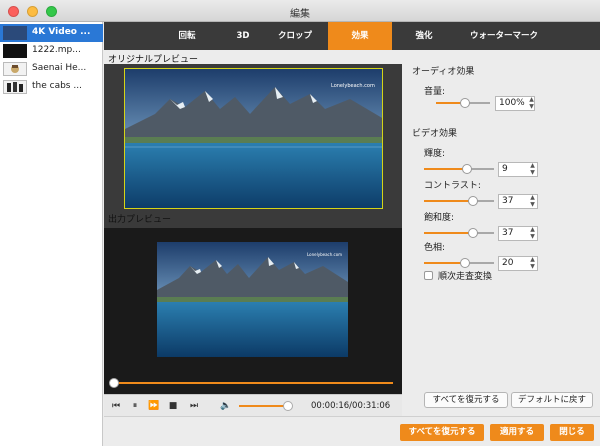 The height and width of the screenshot is (446, 600). I want to click on hue-slider, so click(459, 263).